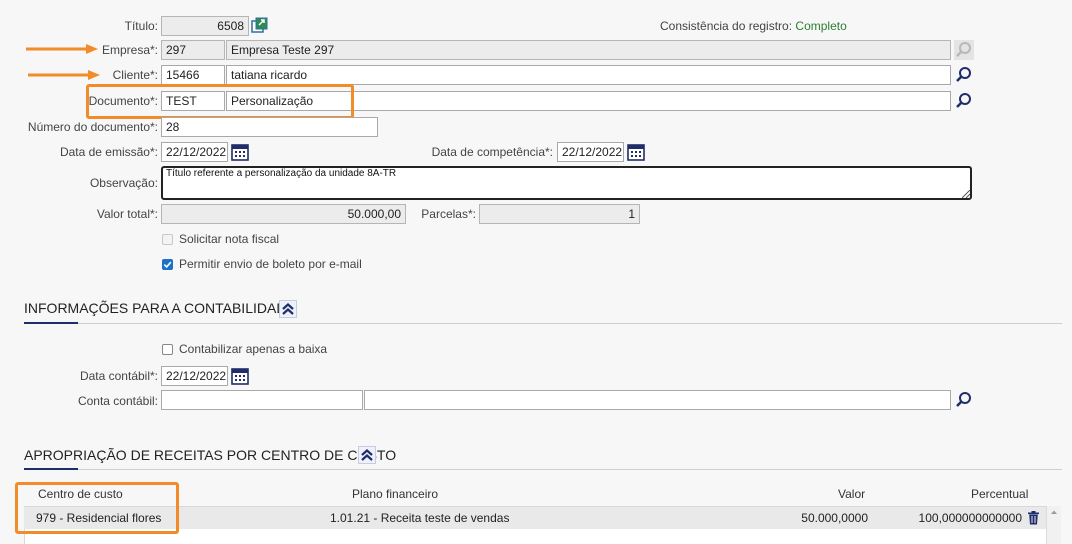 This screenshot has height=544, width=1072. I want to click on titulo-field: 6508, so click(205, 26).